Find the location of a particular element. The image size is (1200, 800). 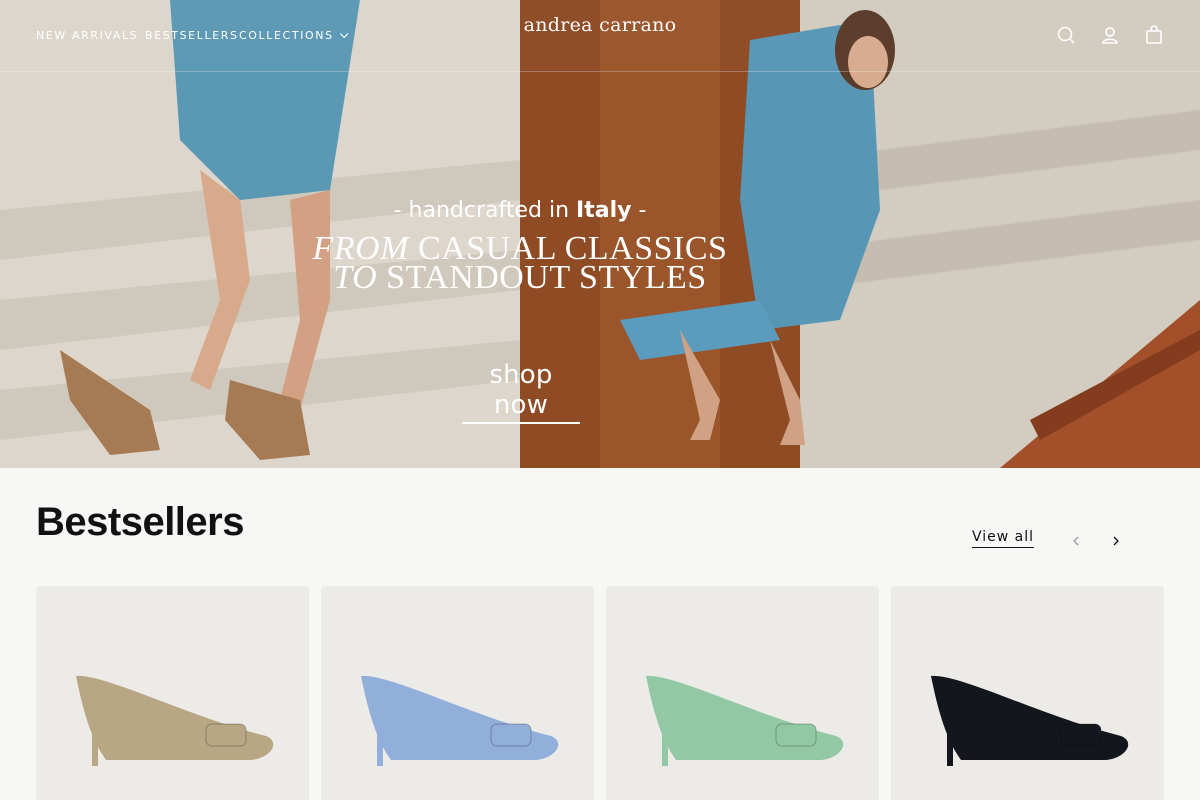

section-title: Bestsellers is located at coordinates (140, 522).